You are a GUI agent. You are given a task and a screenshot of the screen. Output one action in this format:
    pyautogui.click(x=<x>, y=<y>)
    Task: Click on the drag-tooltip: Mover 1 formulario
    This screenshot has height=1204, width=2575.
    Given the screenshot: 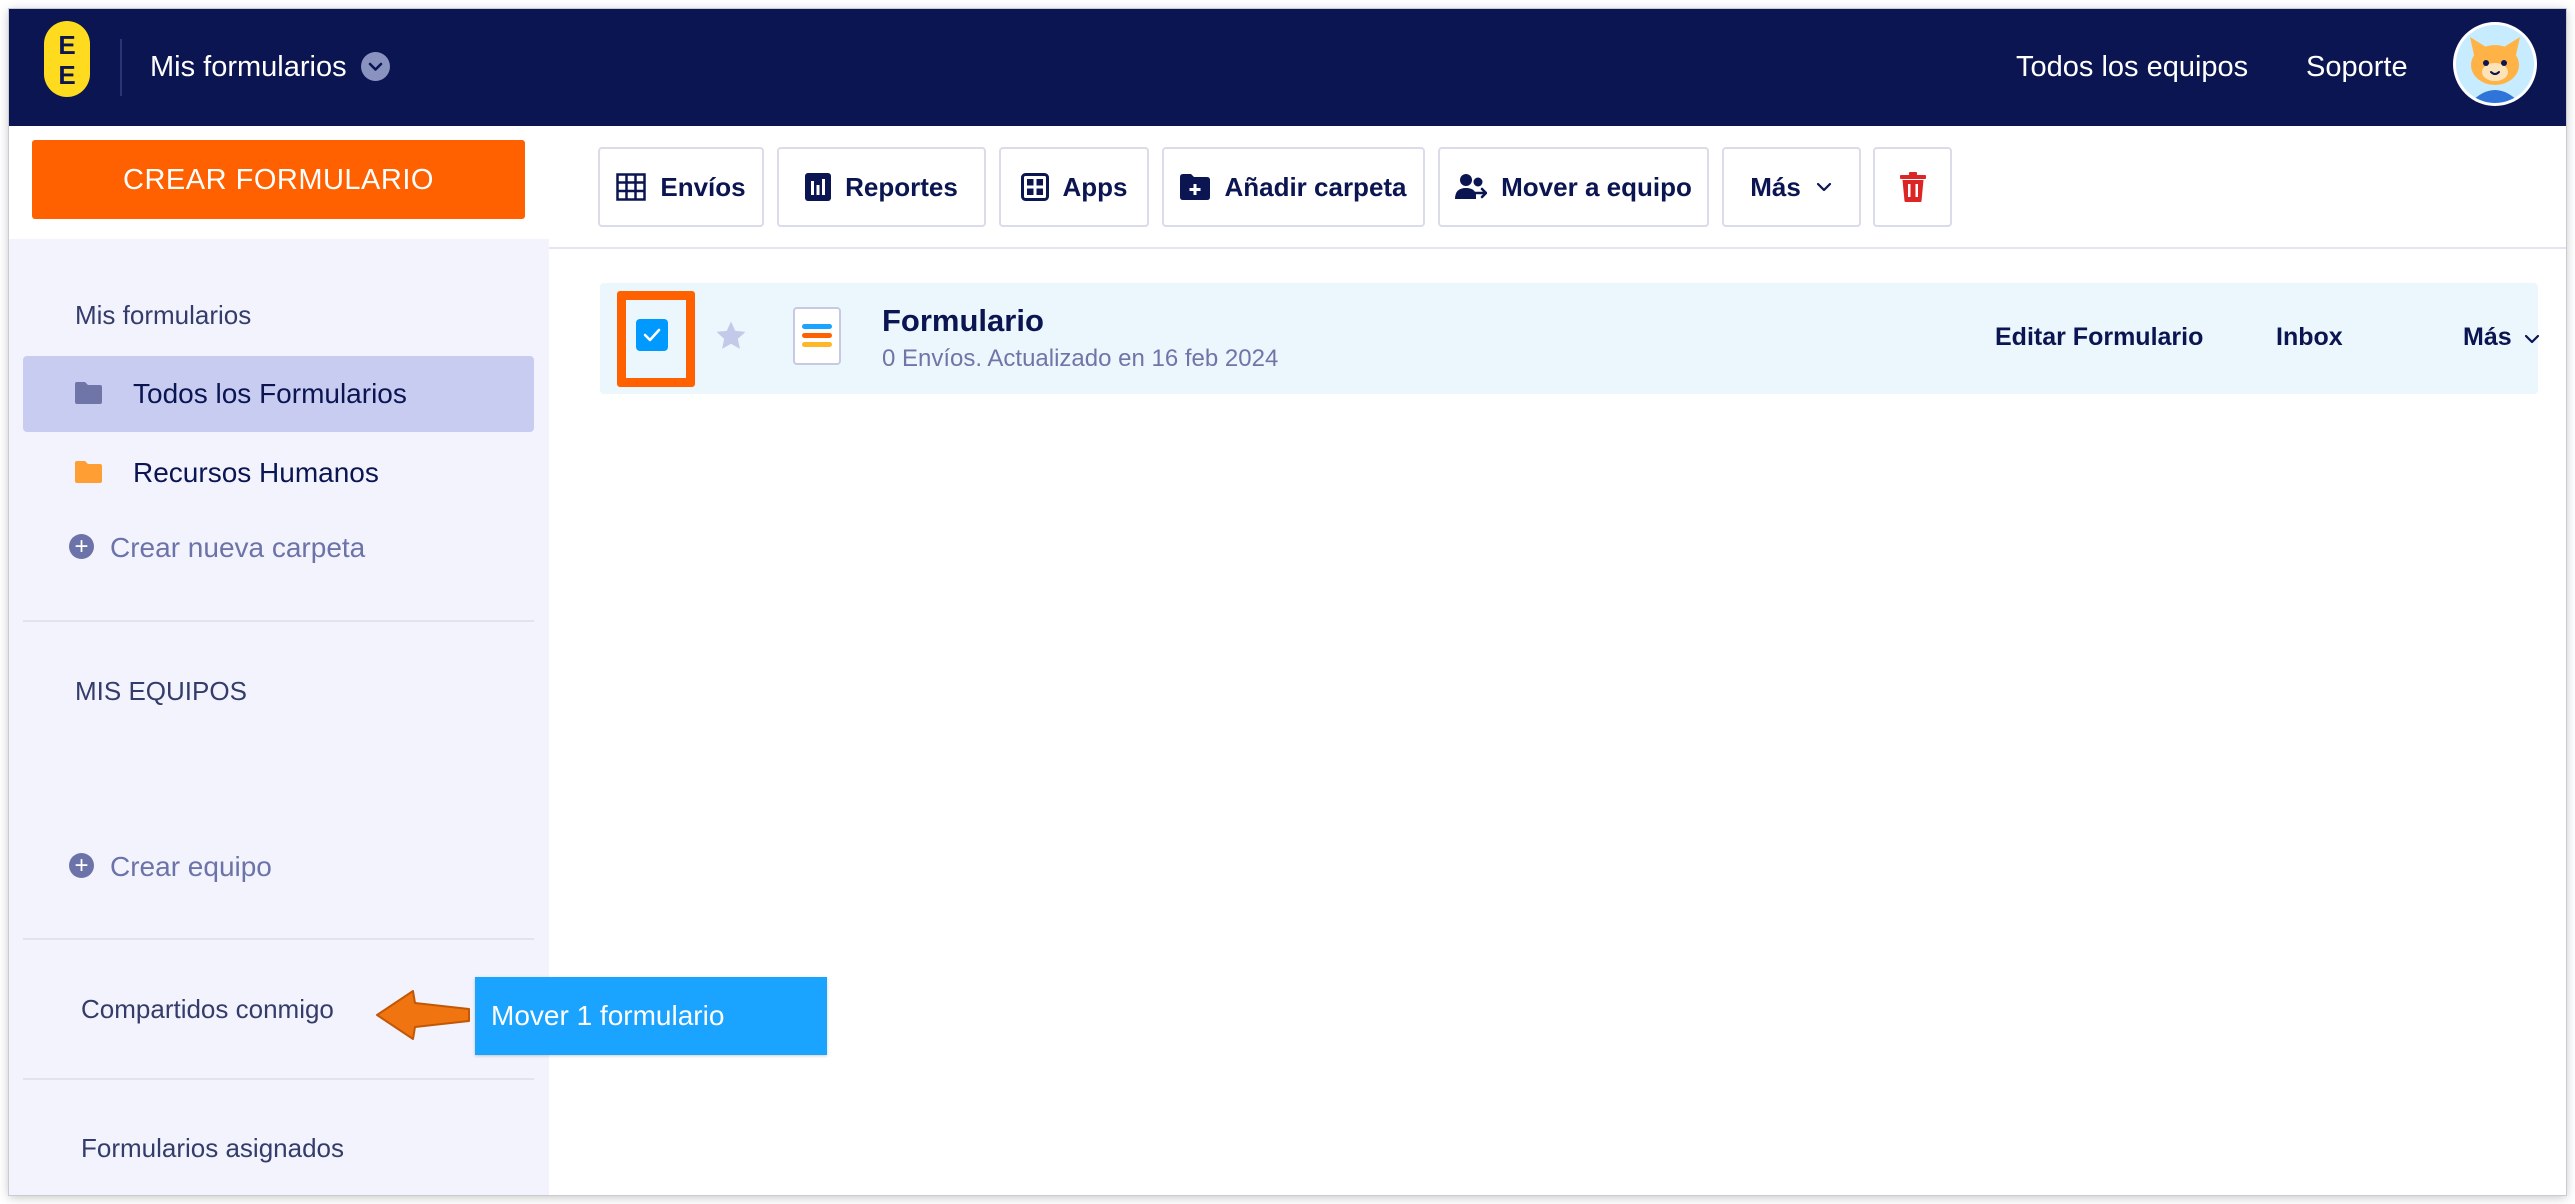 What is the action you would take?
    pyautogui.click(x=651, y=1016)
    